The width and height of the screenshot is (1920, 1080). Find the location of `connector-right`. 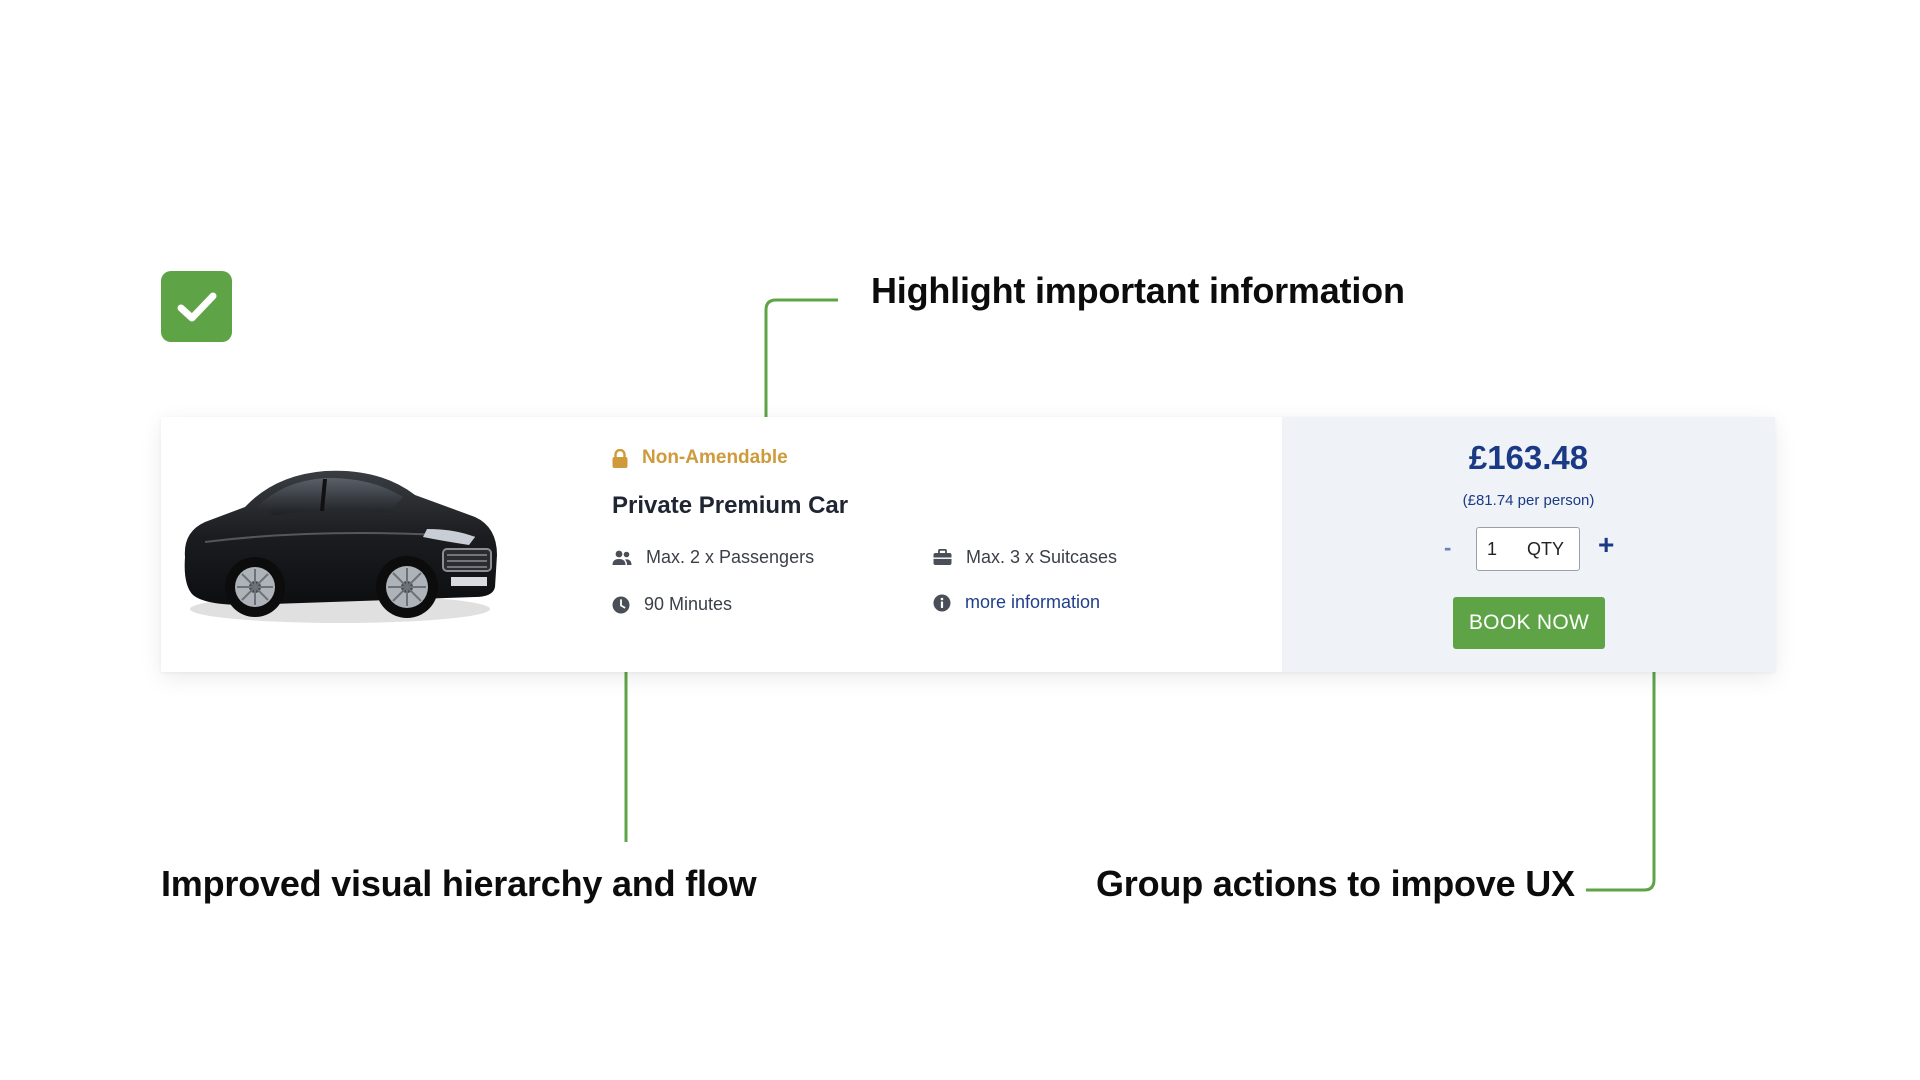

connector-right is located at coordinates (1621, 772).